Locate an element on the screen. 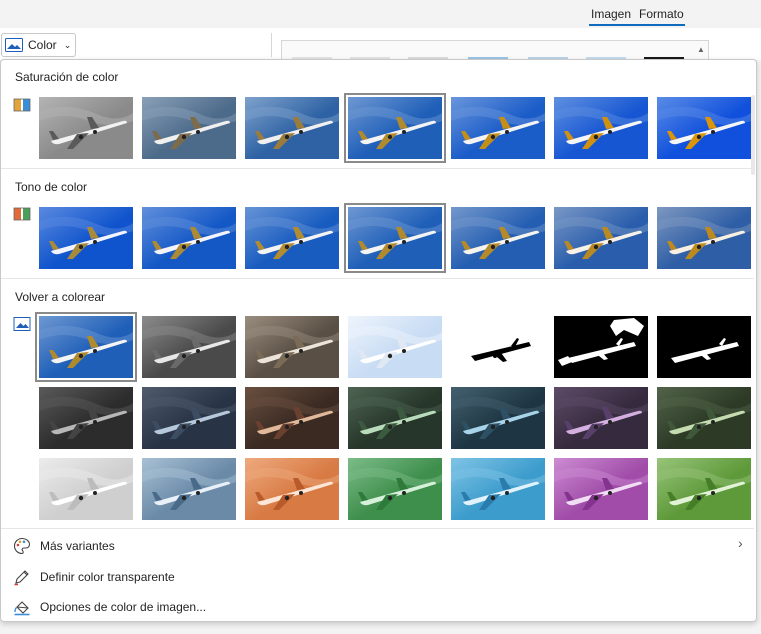  active-tab-indicator is located at coordinates (637, 25).